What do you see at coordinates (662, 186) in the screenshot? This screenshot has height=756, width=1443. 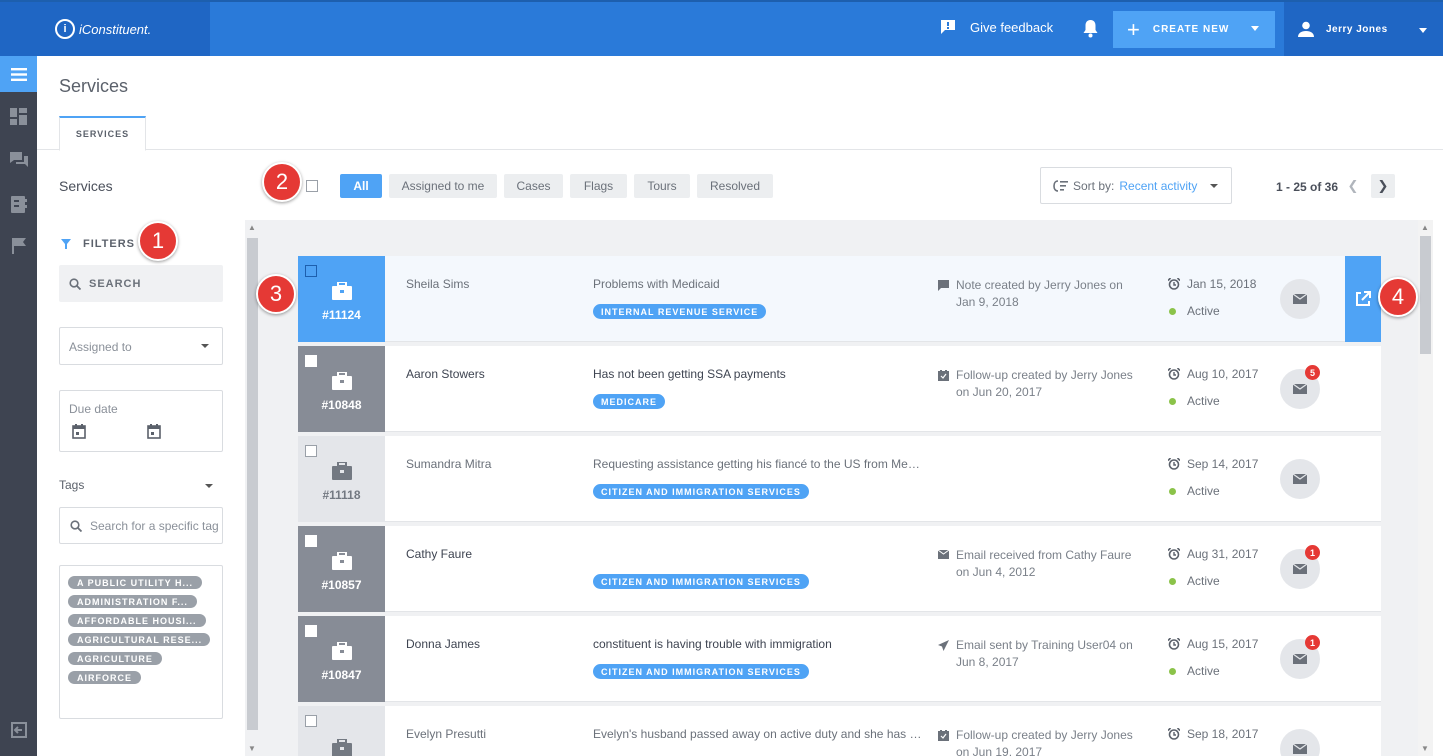 I see `filter-chip-tours: Tours` at bounding box center [662, 186].